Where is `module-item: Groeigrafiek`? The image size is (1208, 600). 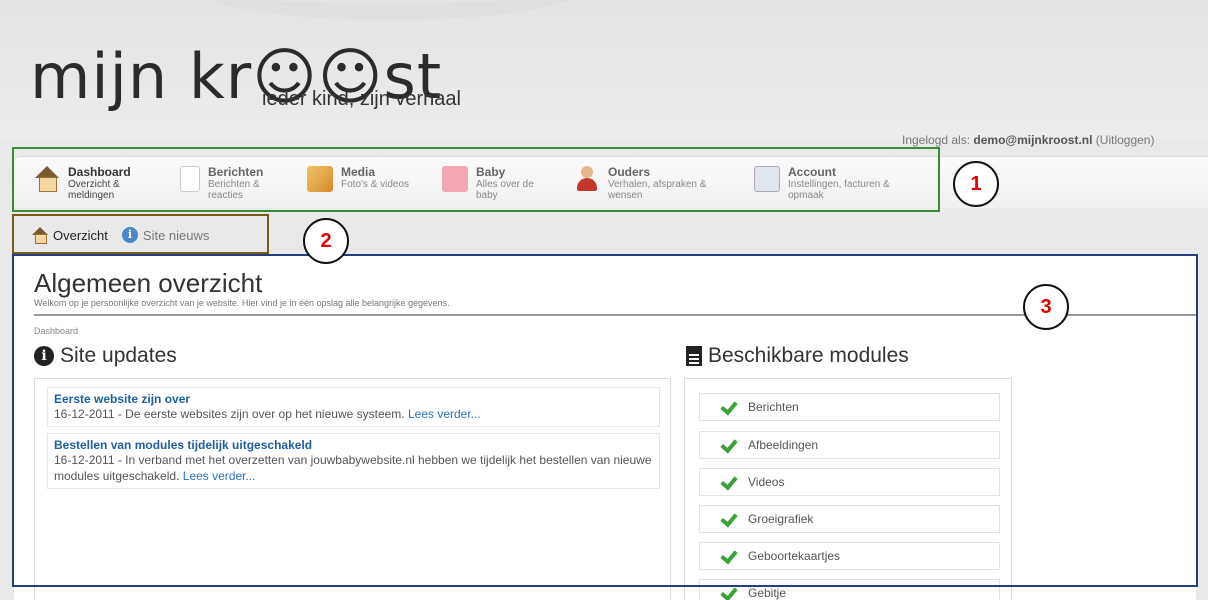 module-item: Groeigrafiek is located at coordinates (849, 519).